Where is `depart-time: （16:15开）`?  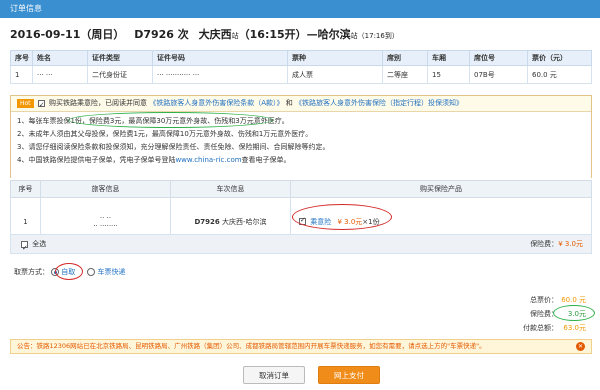 depart-time: （16:15开） is located at coordinates (272, 34).